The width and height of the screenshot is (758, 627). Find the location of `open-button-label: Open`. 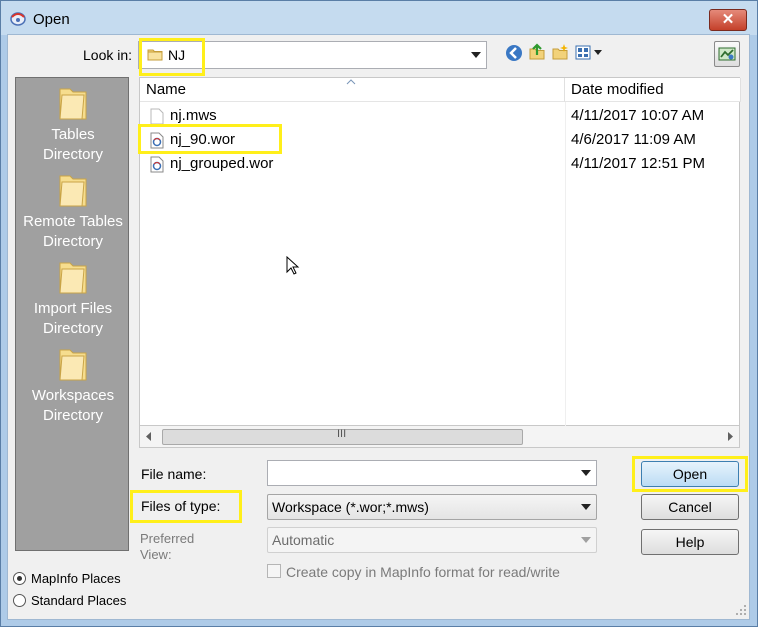

open-button-label: Open is located at coordinates (690, 474).